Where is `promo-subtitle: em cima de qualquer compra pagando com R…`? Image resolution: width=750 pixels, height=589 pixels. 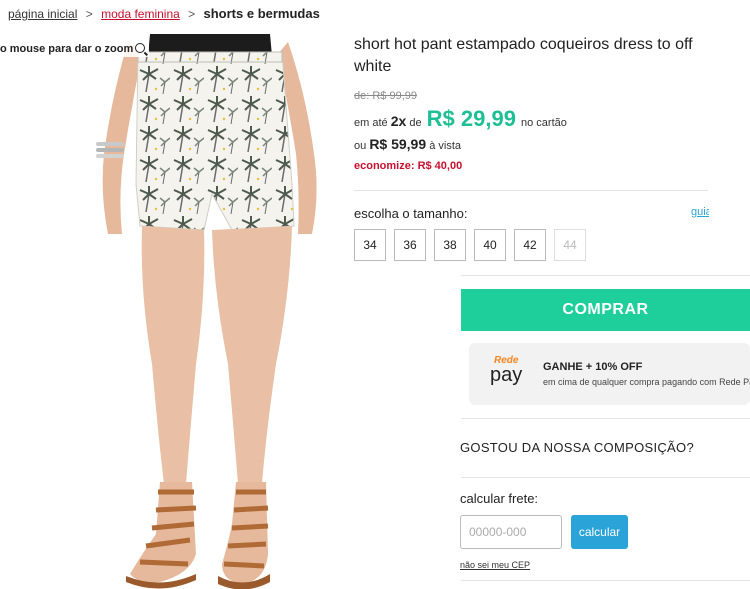 promo-subtitle: em cima de qualquer compra pagando com R… is located at coordinates (646, 382).